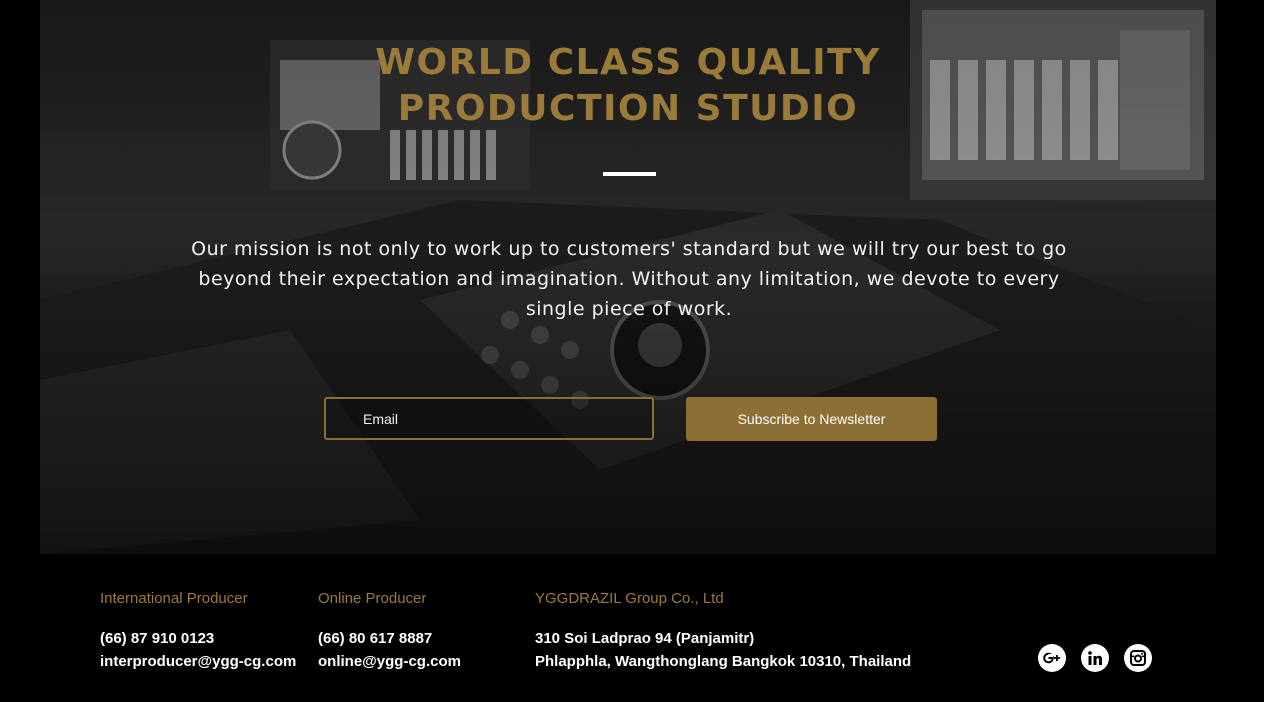 The height and width of the screenshot is (702, 1264). Describe the element at coordinates (629, 174) in the screenshot. I see `title-divider` at that location.